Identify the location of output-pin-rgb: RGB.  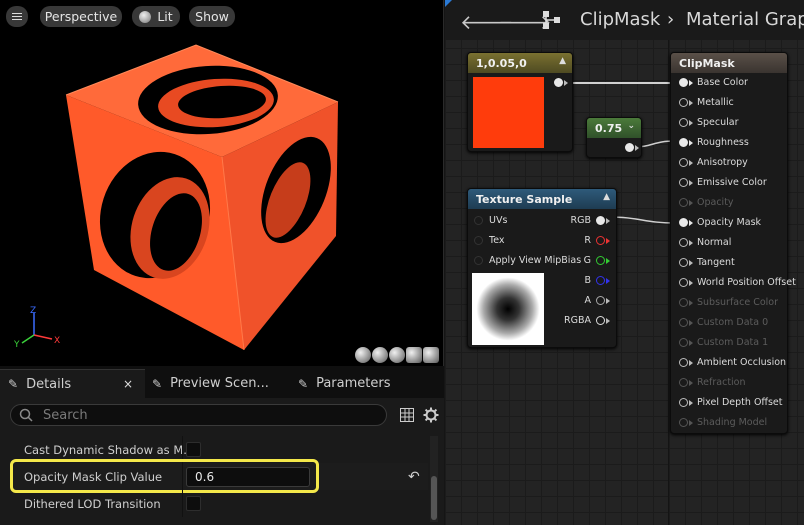
(590, 220).